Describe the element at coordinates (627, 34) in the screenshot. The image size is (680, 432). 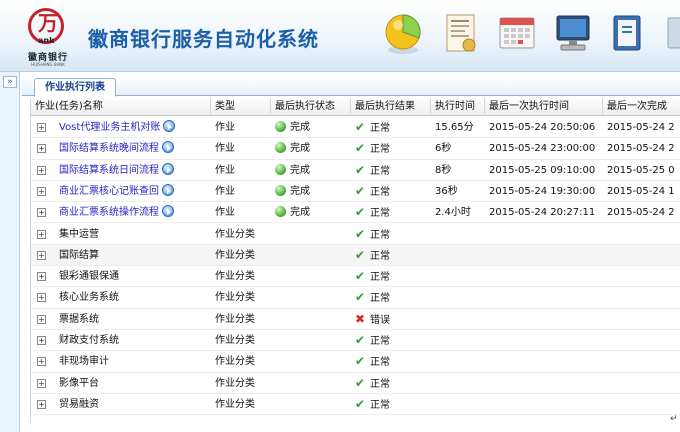
I see `book-icon` at that location.